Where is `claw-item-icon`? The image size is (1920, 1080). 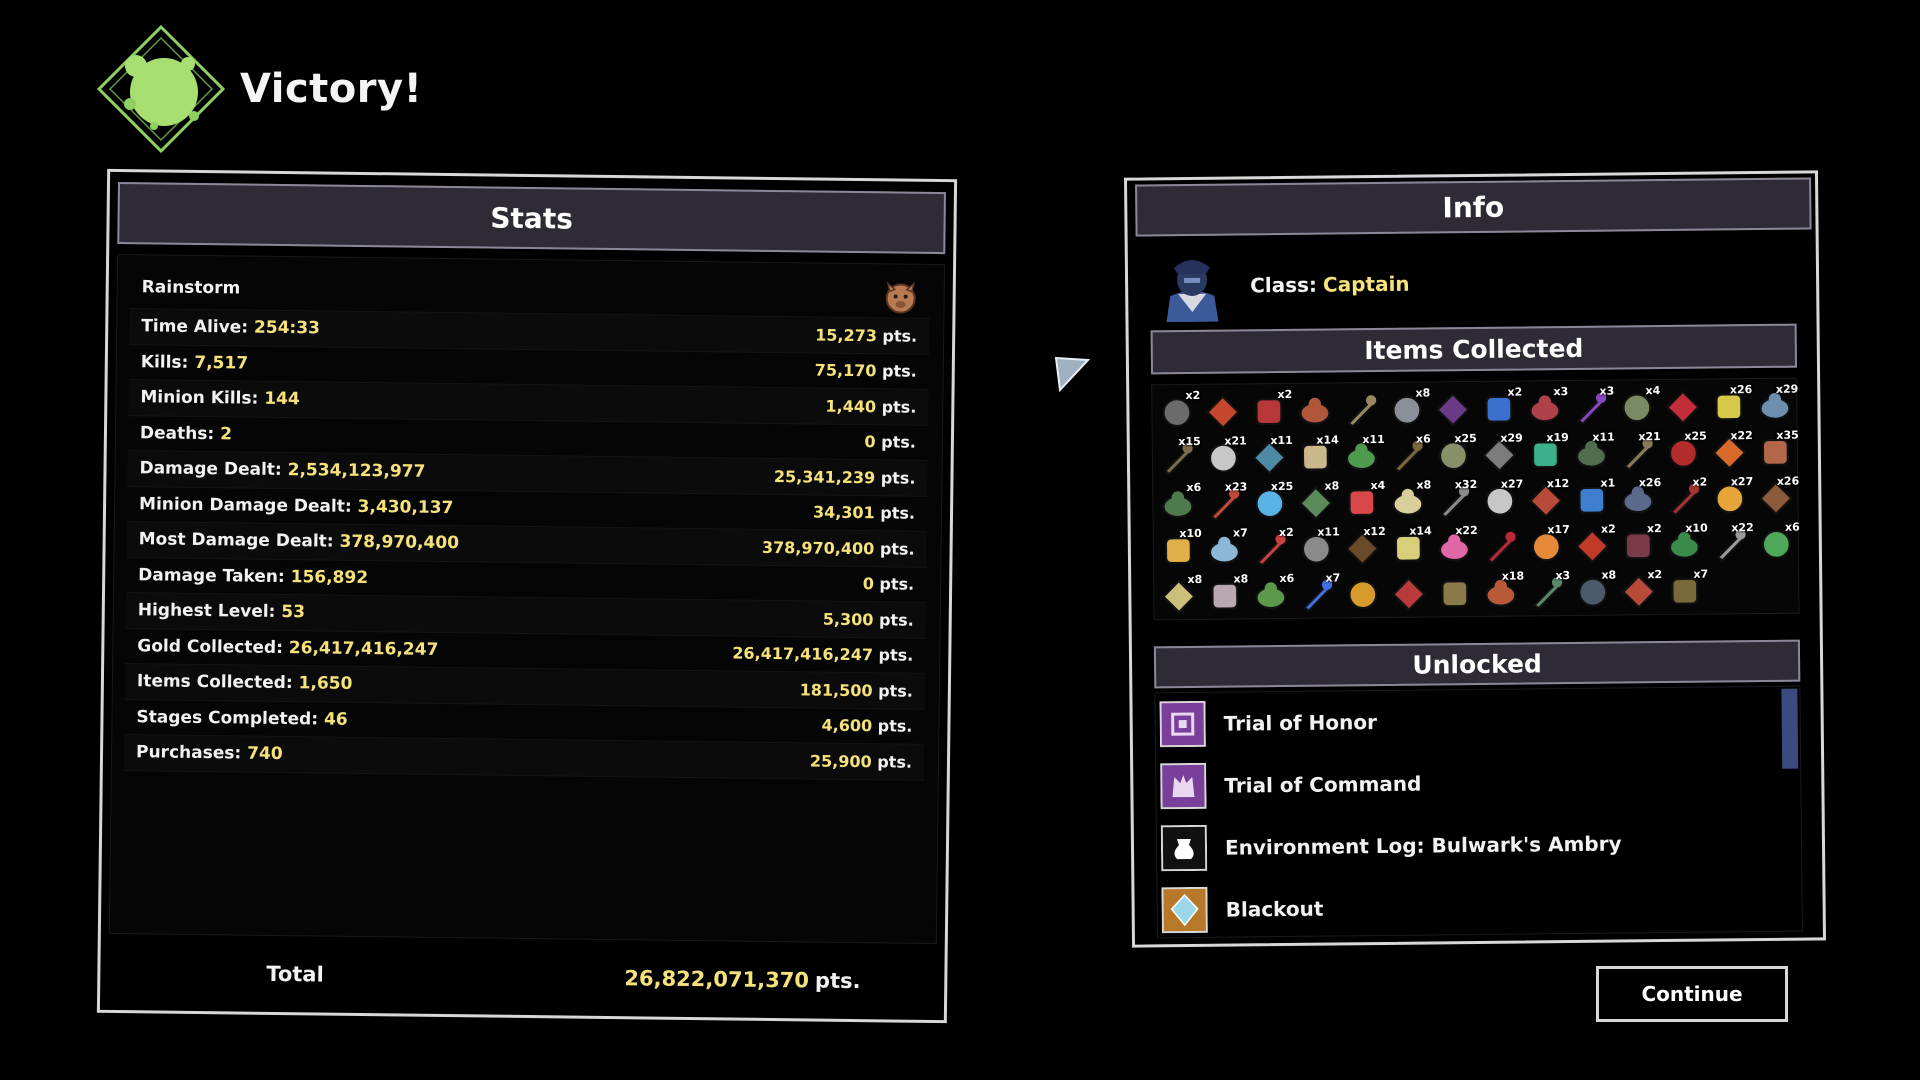 claw-item-icon is located at coordinates (1315, 411).